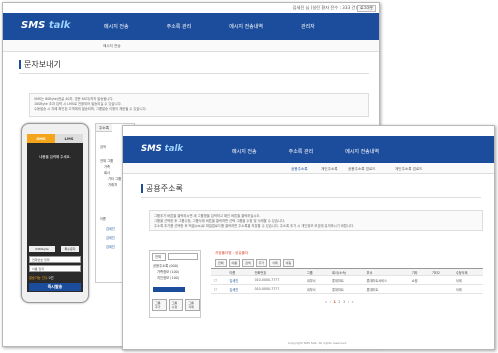  I want to click on footer: Copyright SMS talk. All rights reserved., so click(317, 343).